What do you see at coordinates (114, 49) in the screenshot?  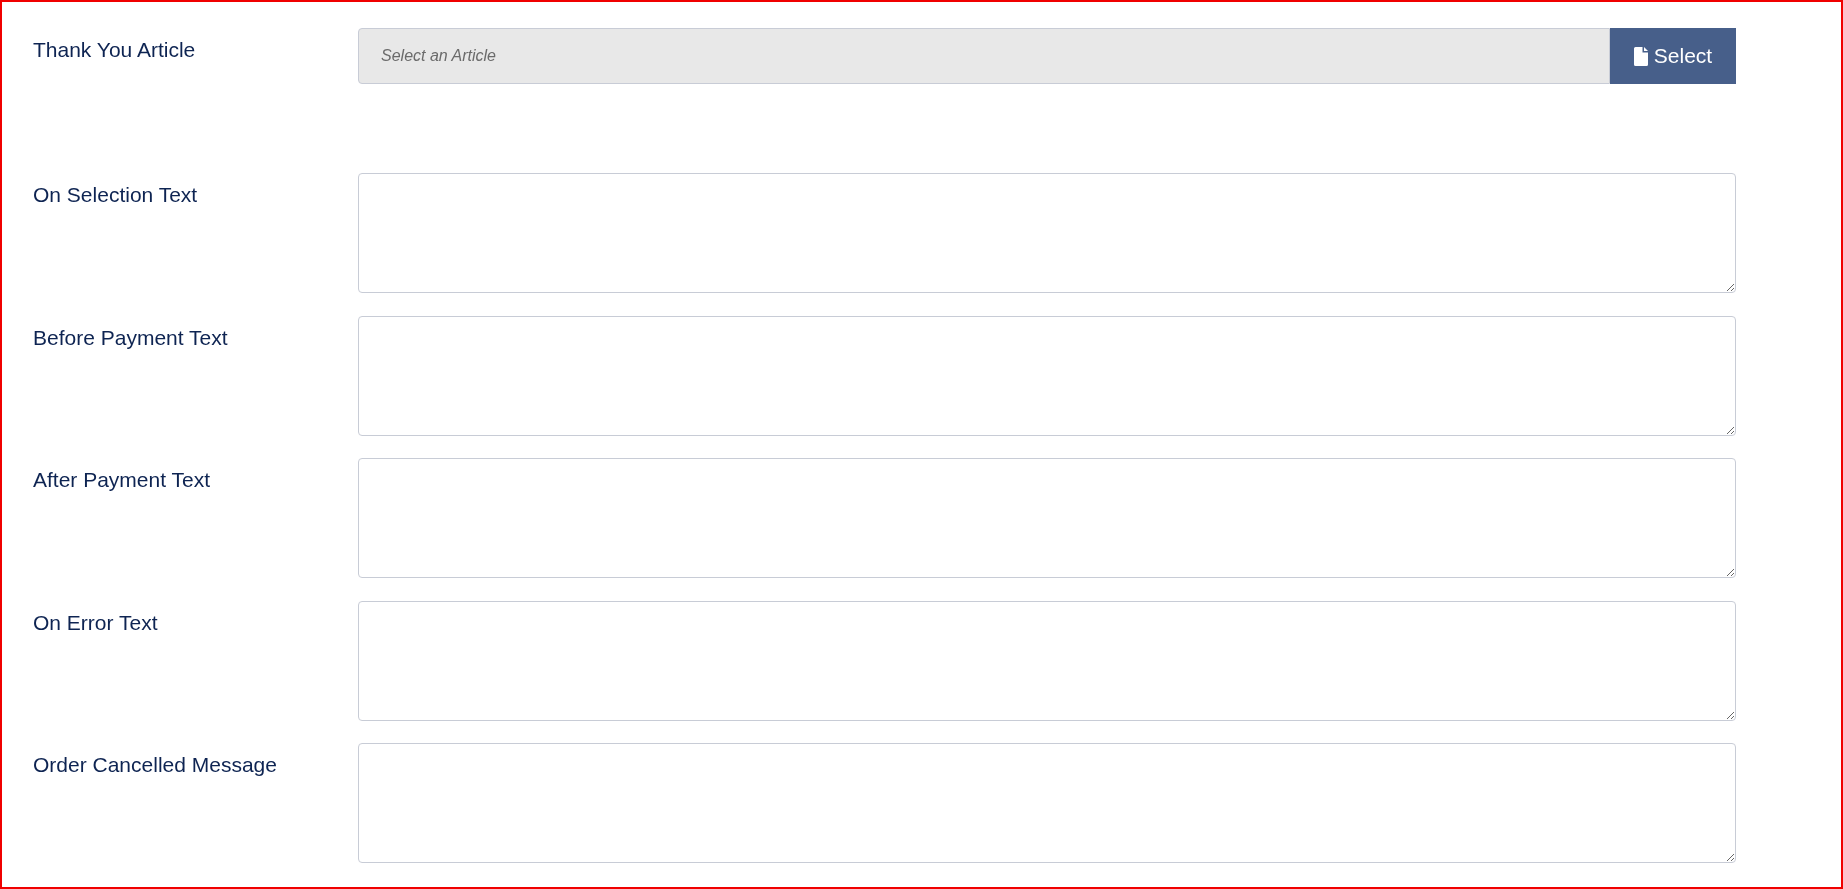 I see `field-label: Thank You Article` at bounding box center [114, 49].